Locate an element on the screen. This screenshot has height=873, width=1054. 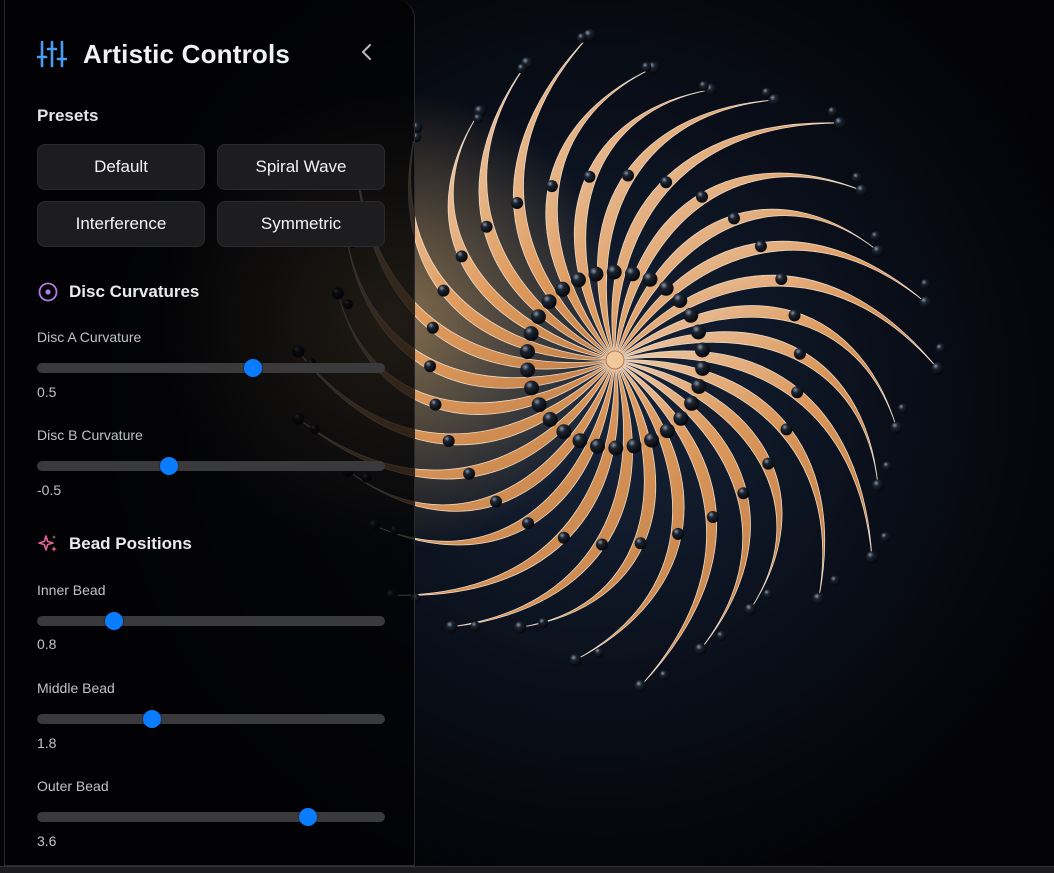
disc-curvatures-section: Disc Curvatures is located at coordinates (118, 292).